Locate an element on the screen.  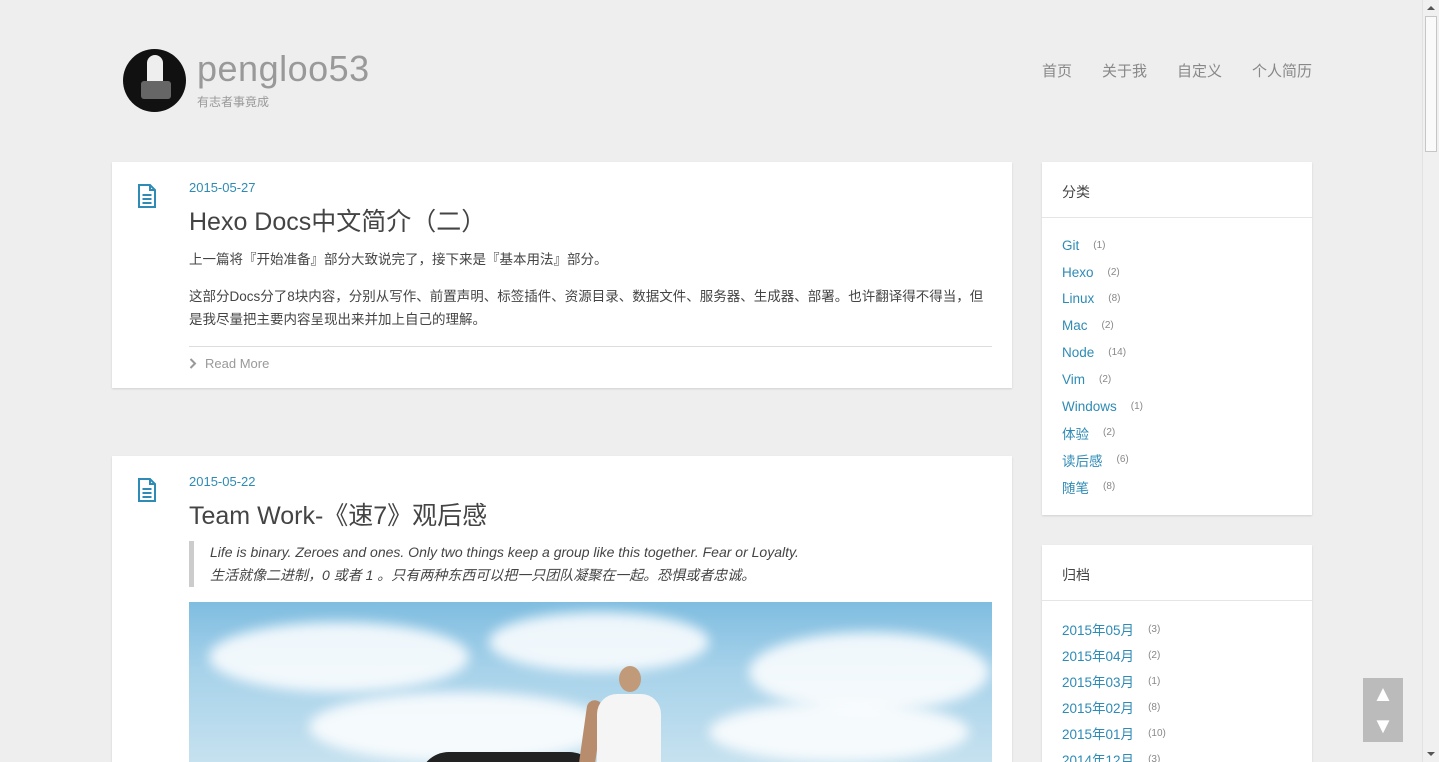
site-subtitle: 有志者事竟成 is located at coordinates (233, 102).